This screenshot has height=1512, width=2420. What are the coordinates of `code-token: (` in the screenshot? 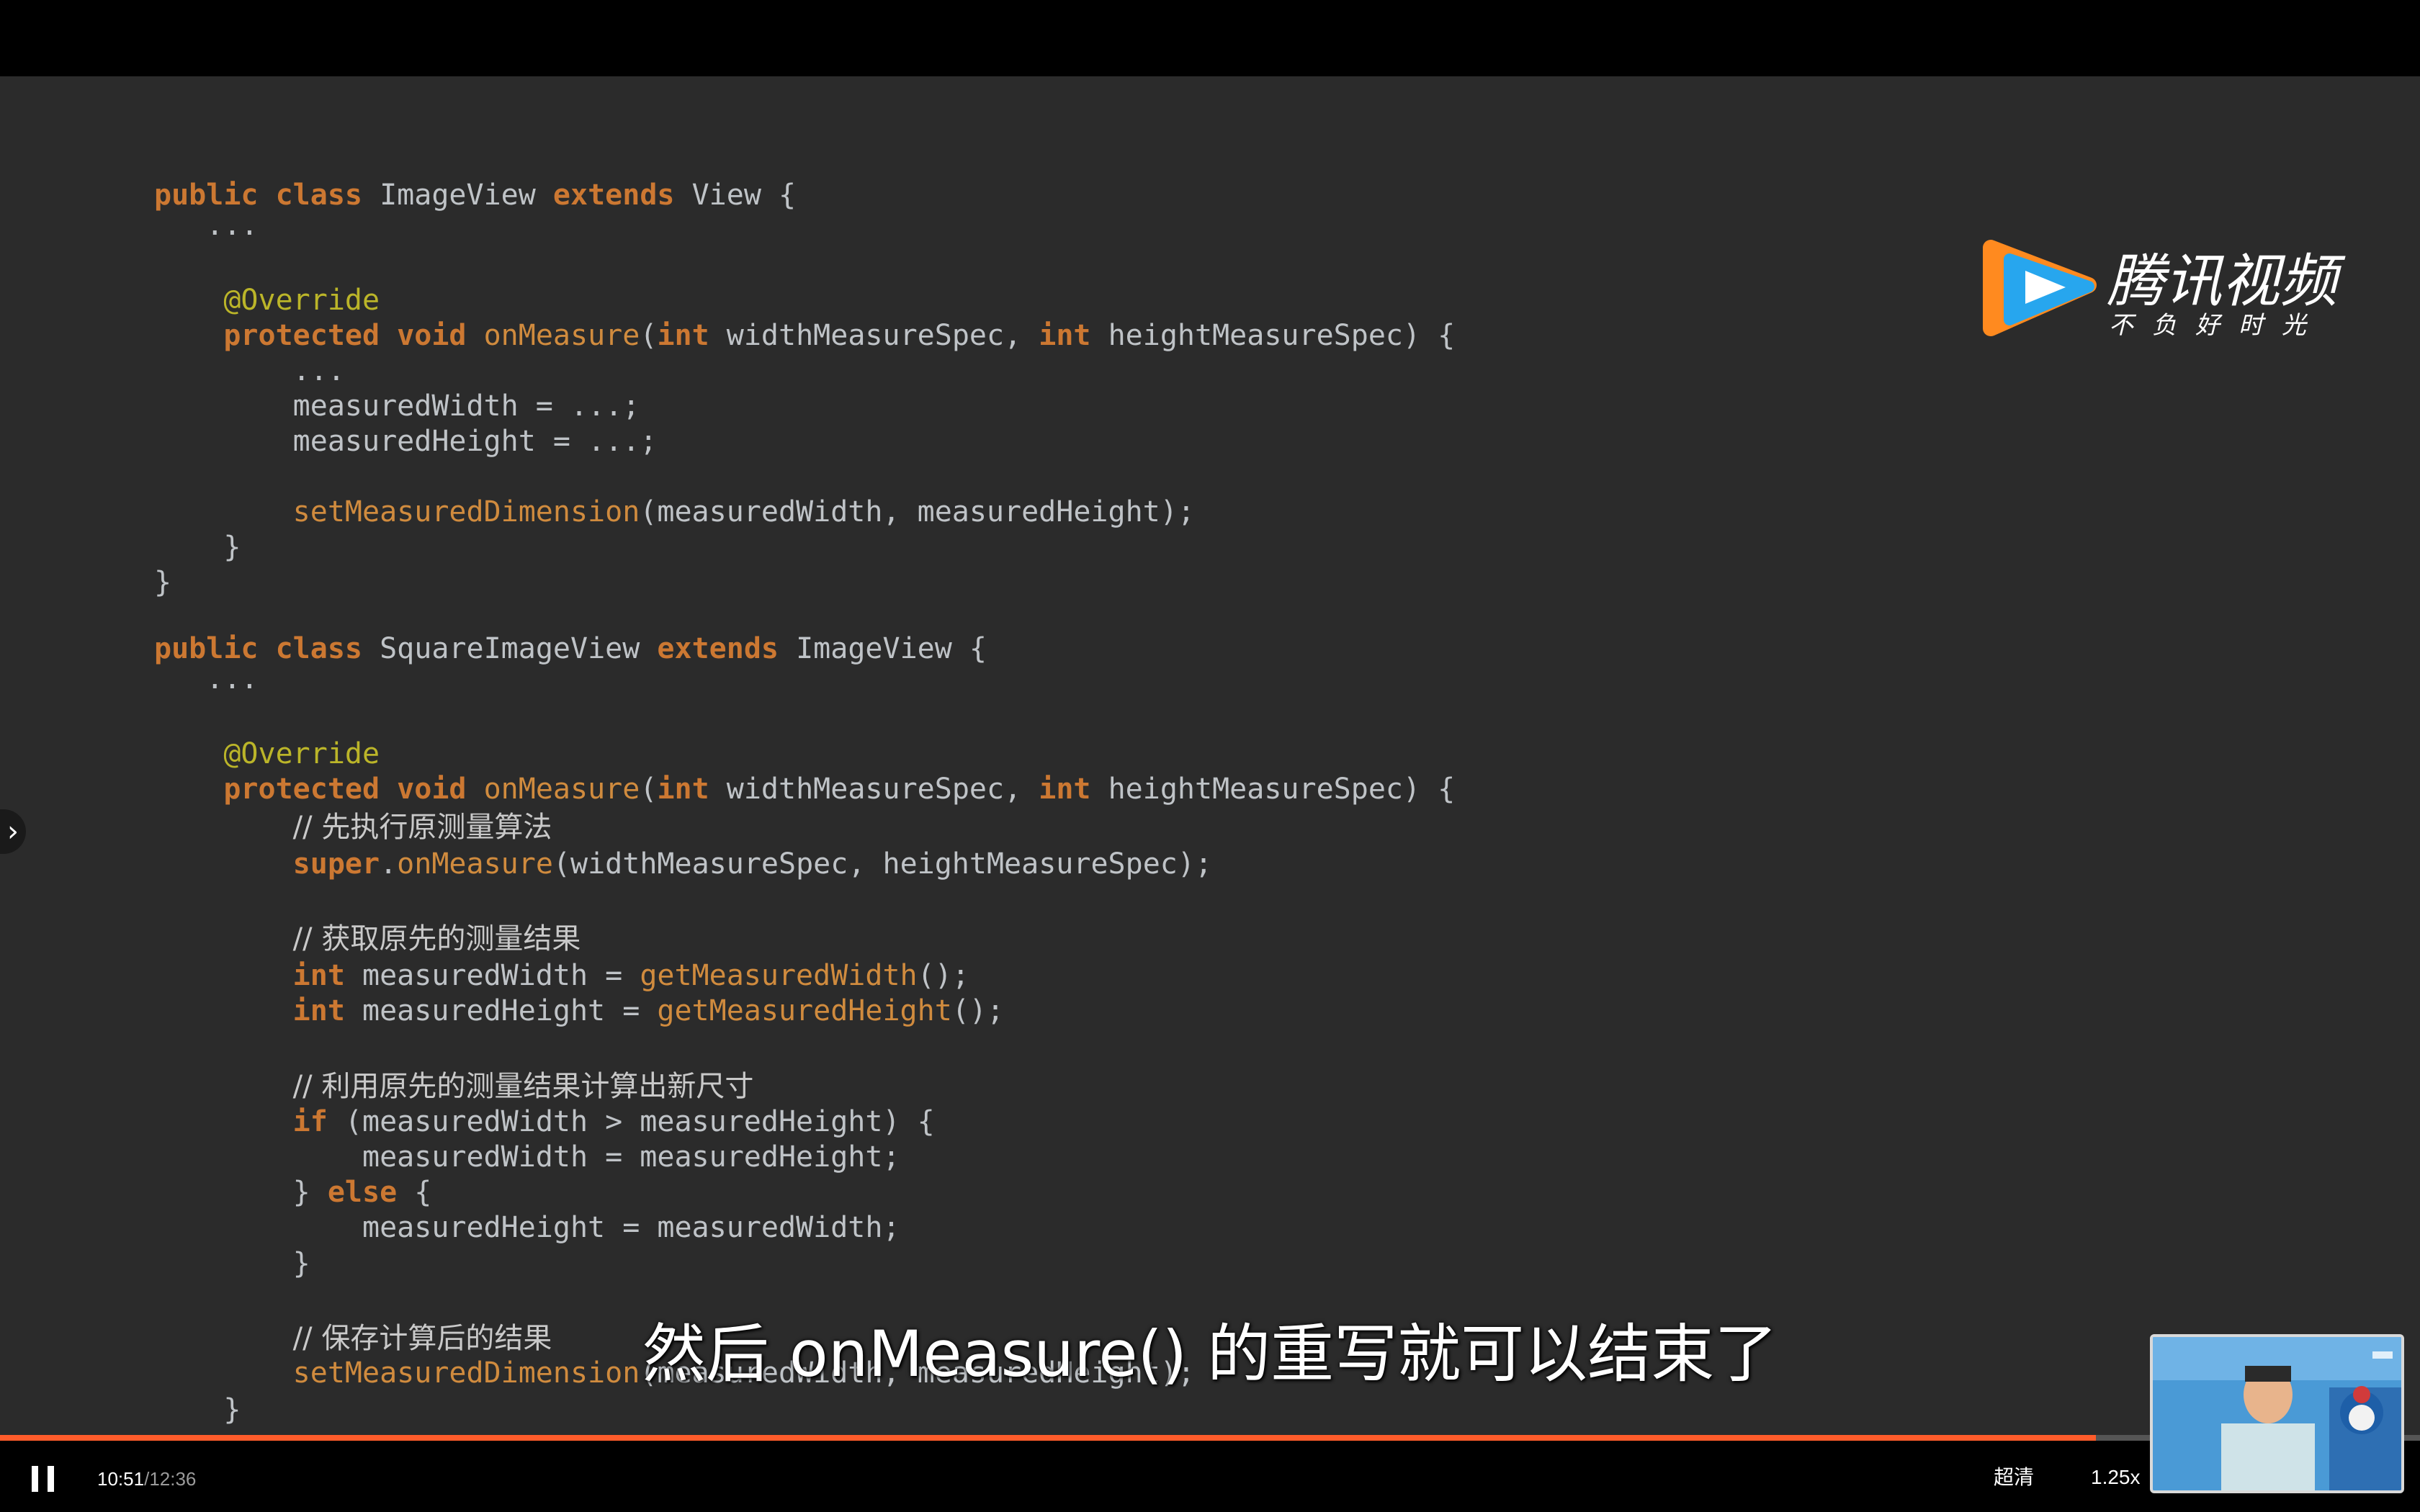 It's located at (649, 789).